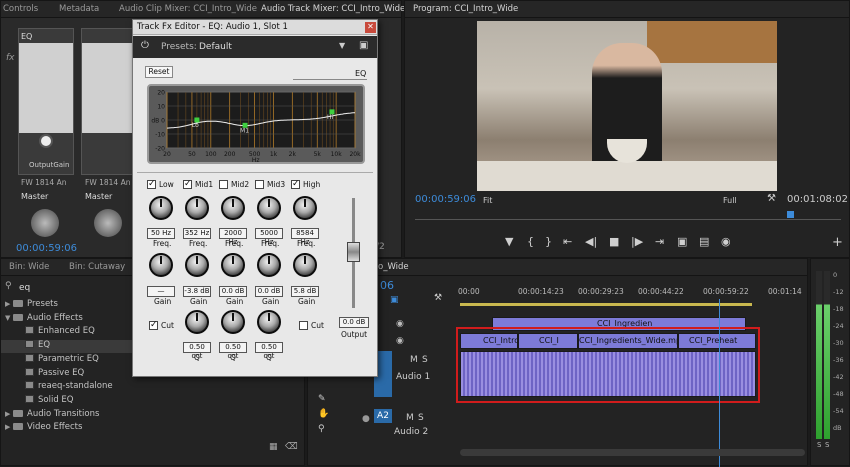 This screenshot has width=850, height=467. What do you see at coordinates (730, 200) in the screenshot?
I see `quality-select: Full` at bounding box center [730, 200].